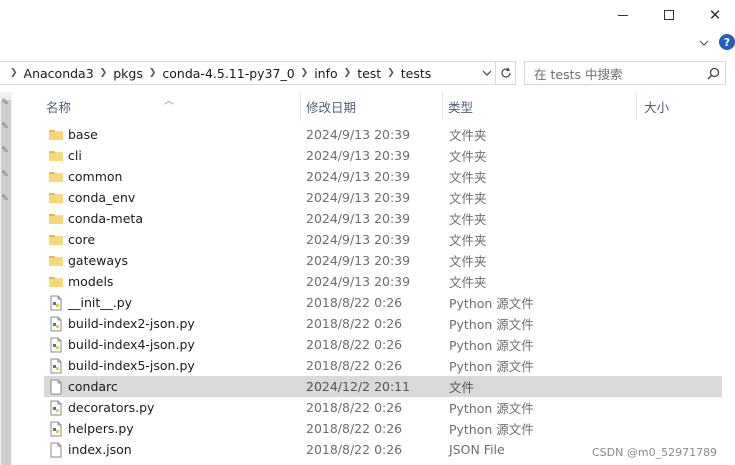 This screenshot has width=735, height=465. I want to click on breadcrumb-item: conda-4.5.11-py37_0, so click(228, 73).